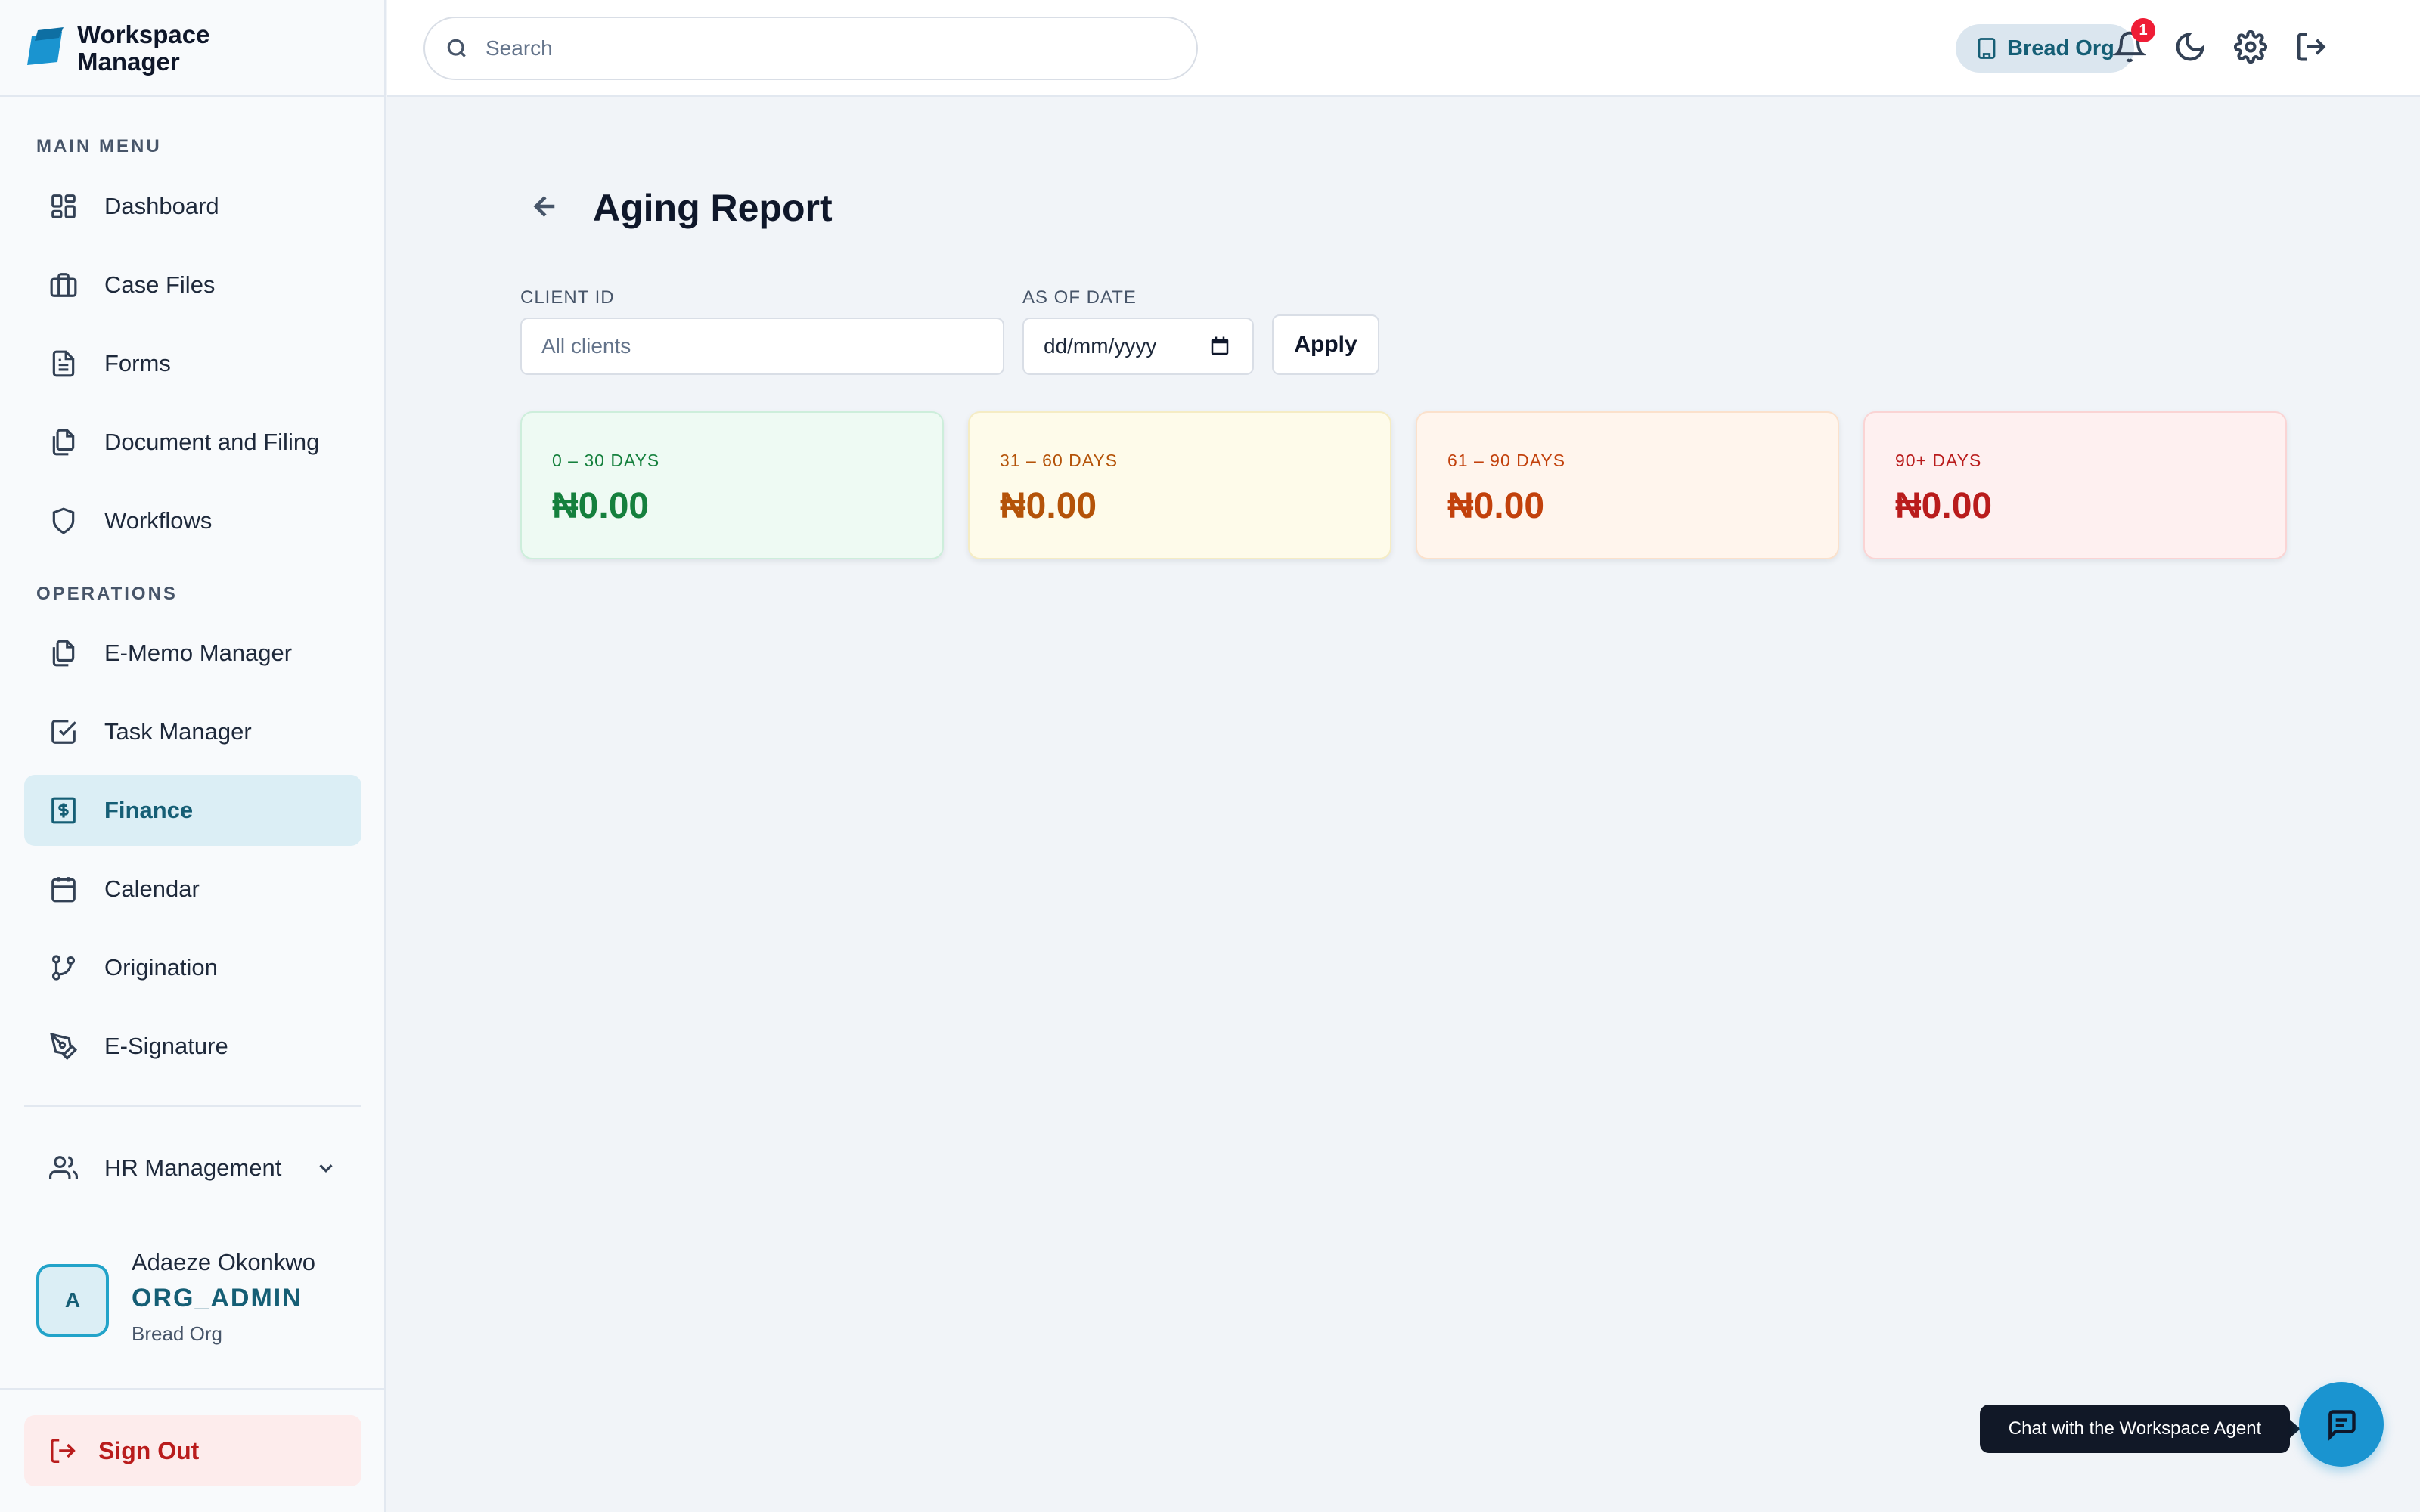 Image resolution: width=2420 pixels, height=1512 pixels. I want to click on search-icon, so click(456, 48).